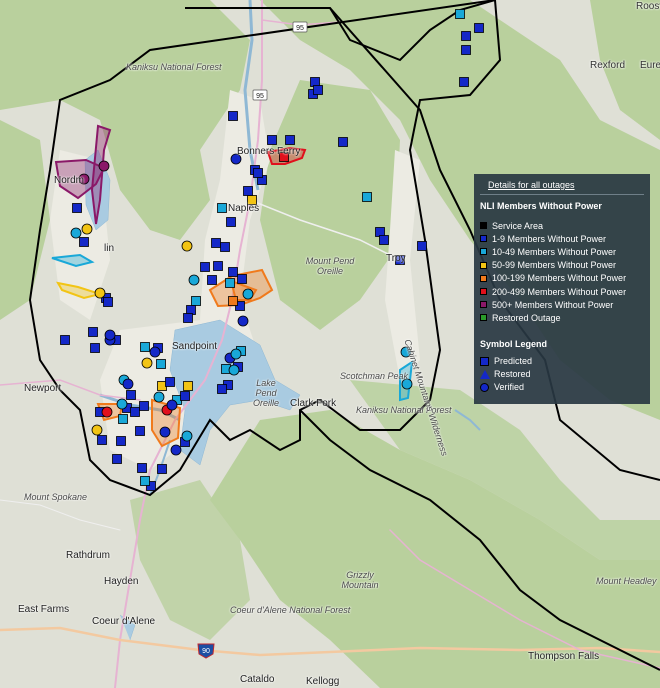 The width and height of the screenshot is (660, 688). What do you see at coordinates (562, 387) in the screenshot?
I see `symbol-item-verified: Verified` at bounding box center [562, 387].